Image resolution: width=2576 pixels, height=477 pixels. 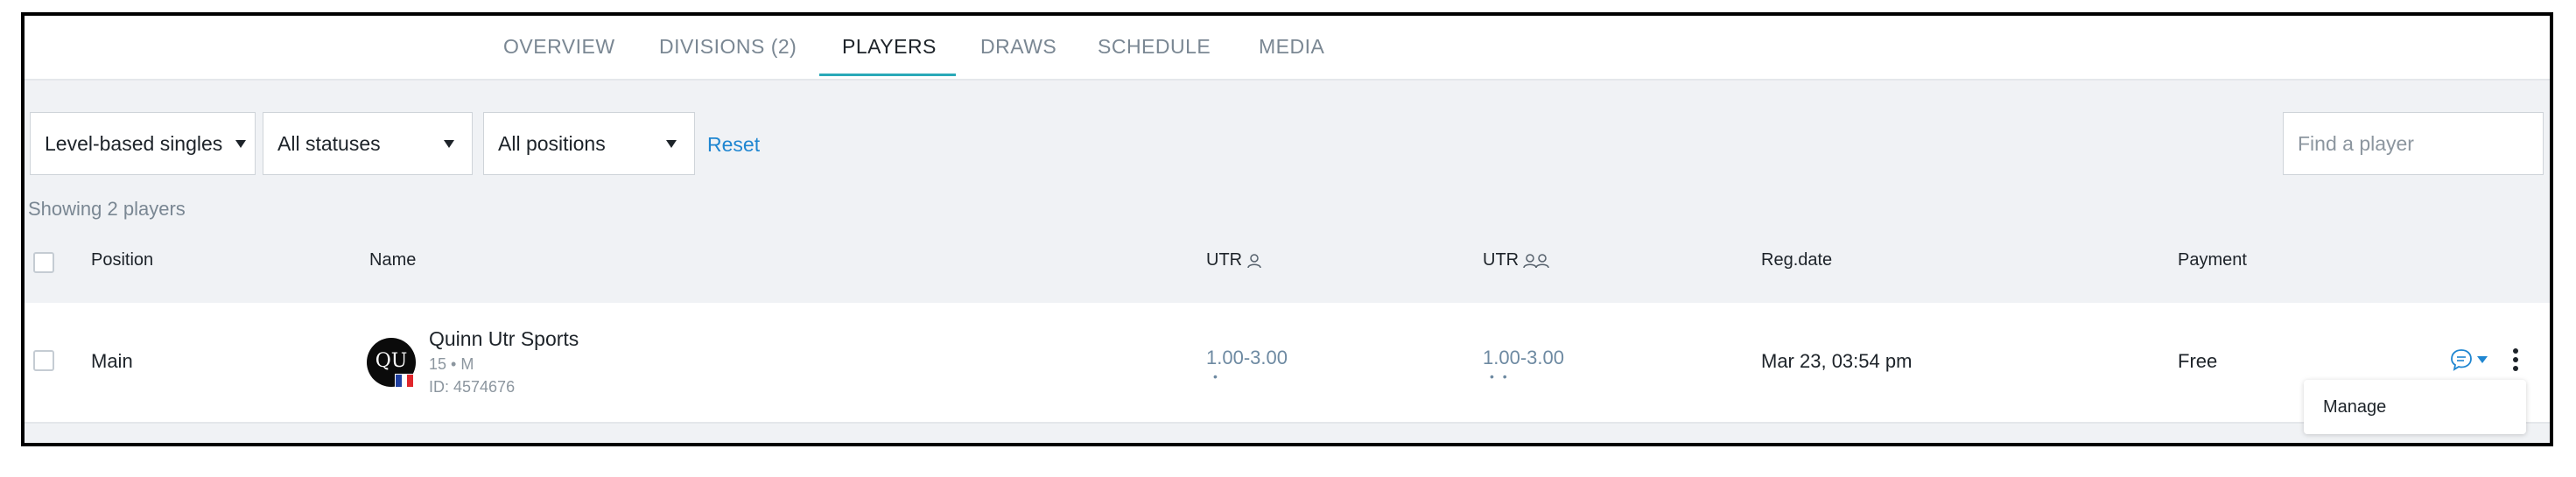 I want to click on row-position: Main, so click(x=112, y=361).